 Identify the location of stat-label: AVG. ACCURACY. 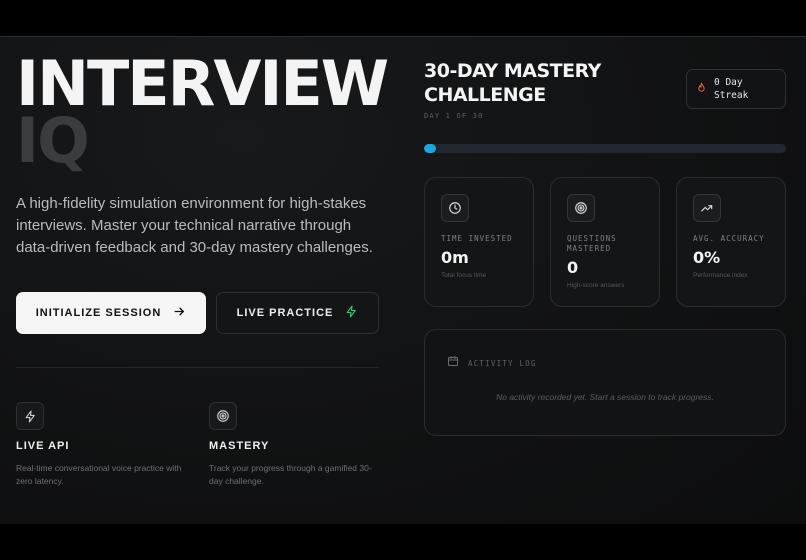
(729, 238).